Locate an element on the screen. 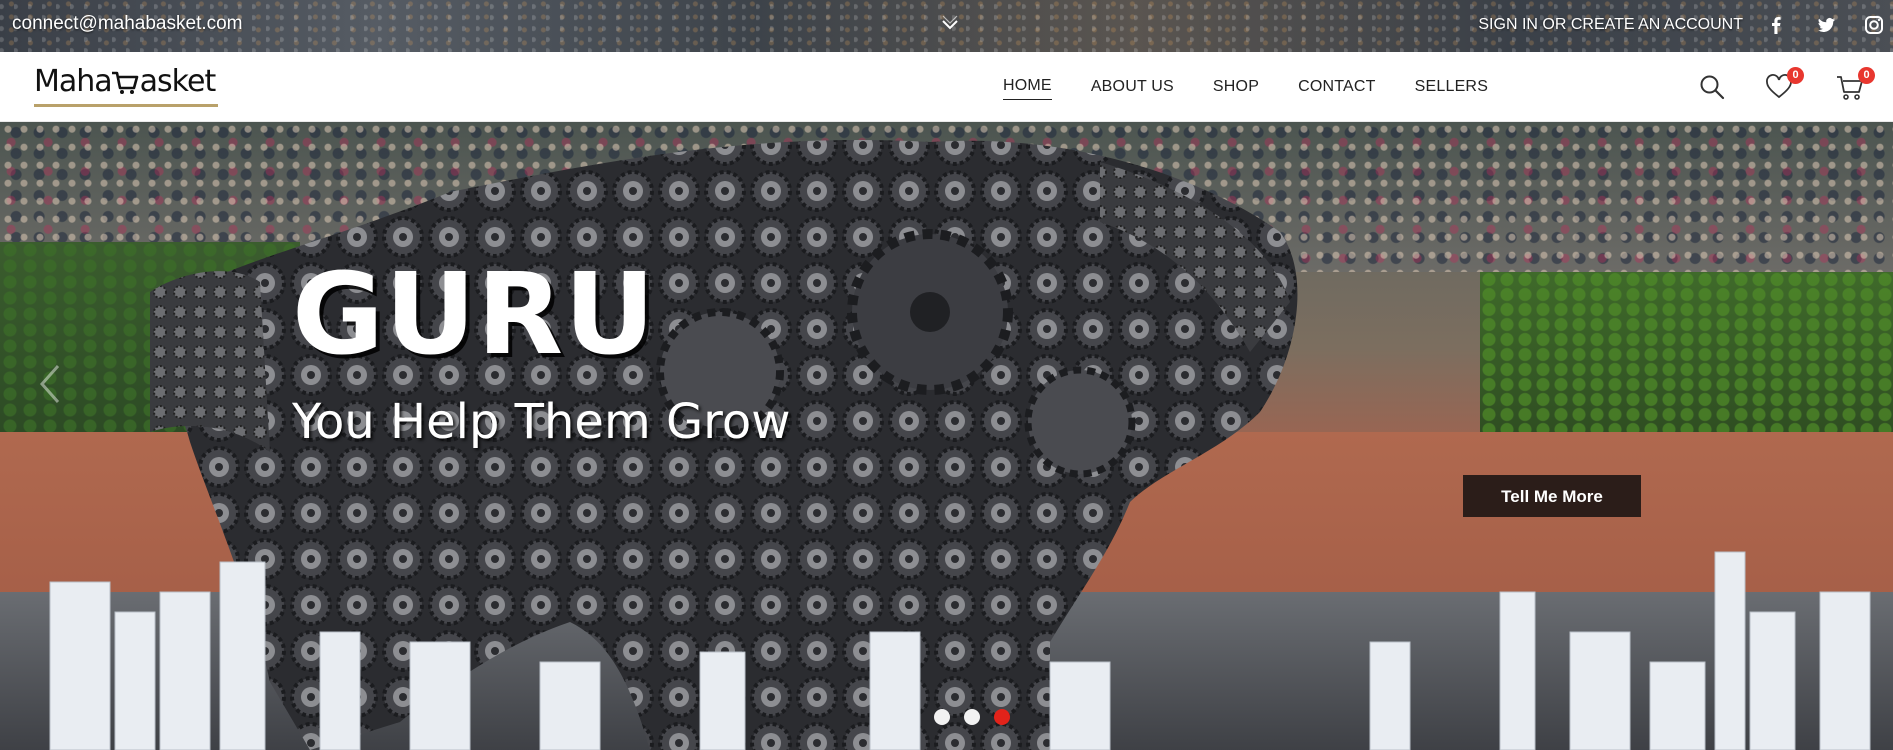 The image size is (1893, 750). search-icon is located at coordinates (1712, 87).